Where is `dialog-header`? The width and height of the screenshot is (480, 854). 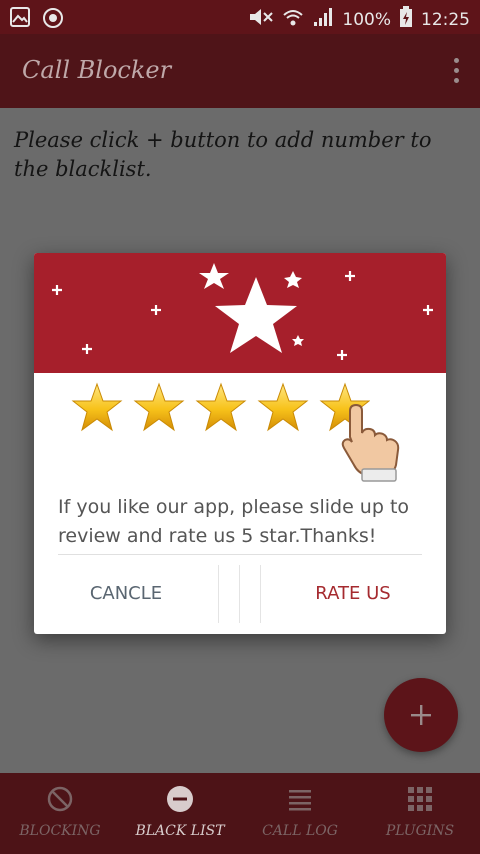 dialog-header is located at coordinates (240, 313).